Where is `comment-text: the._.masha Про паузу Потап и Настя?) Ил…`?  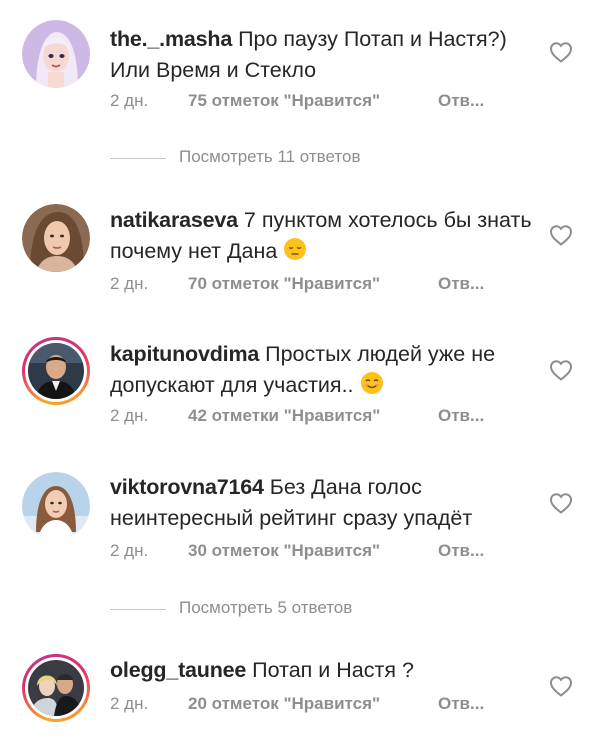 comment-text: the._.masha Про паузу Потап и Настя?) Ил… is located at coordinates (325, 55).